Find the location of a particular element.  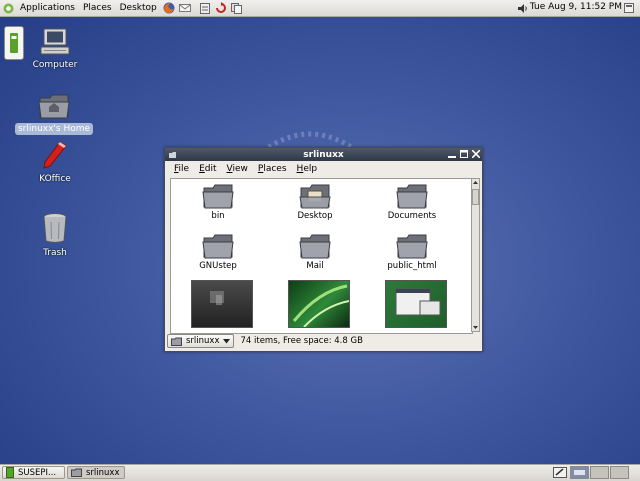

suse-logo-icon is located at coordinates (8, 8).